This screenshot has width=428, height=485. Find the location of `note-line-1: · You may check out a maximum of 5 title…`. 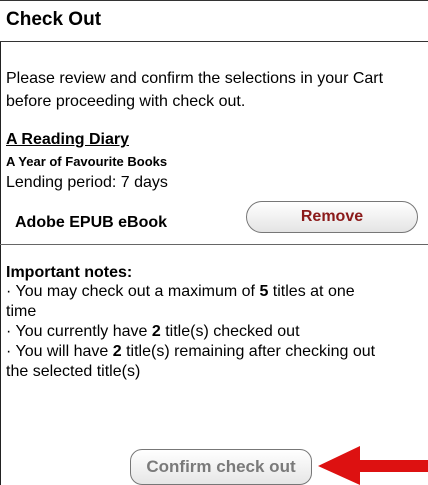

note-line-1: · You may check out a maximum of 5 title… is located at coordinates (217, 292).